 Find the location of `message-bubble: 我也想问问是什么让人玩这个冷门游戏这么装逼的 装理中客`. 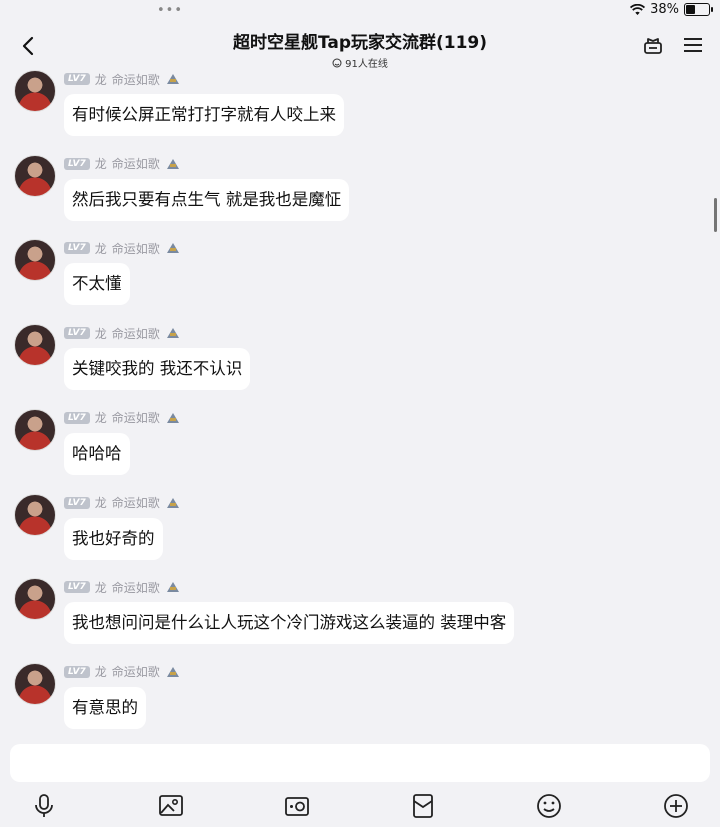

message-bubble: 我也想问问是什么让人玩这个冷门游戏这么装逼的 装理中客 is located at coordinates (289, 623).